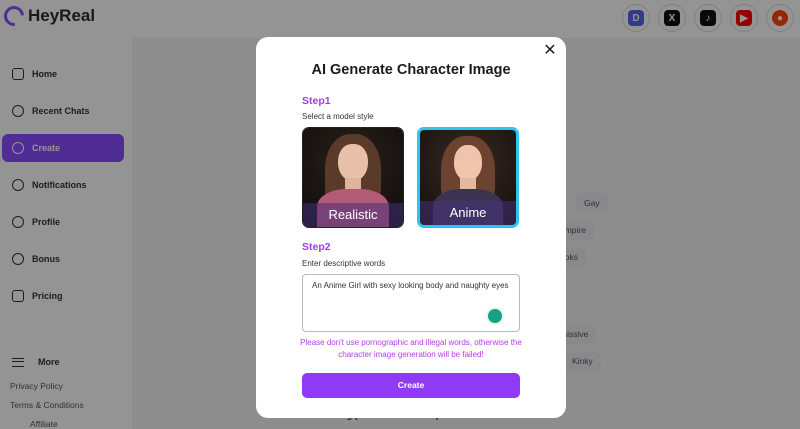 The width and height of the screenshot is (800, 429). What do you see at coordinates (468, 213) in the screenshot?
I see `style-label: Anime` at bounding box center [468, 213].